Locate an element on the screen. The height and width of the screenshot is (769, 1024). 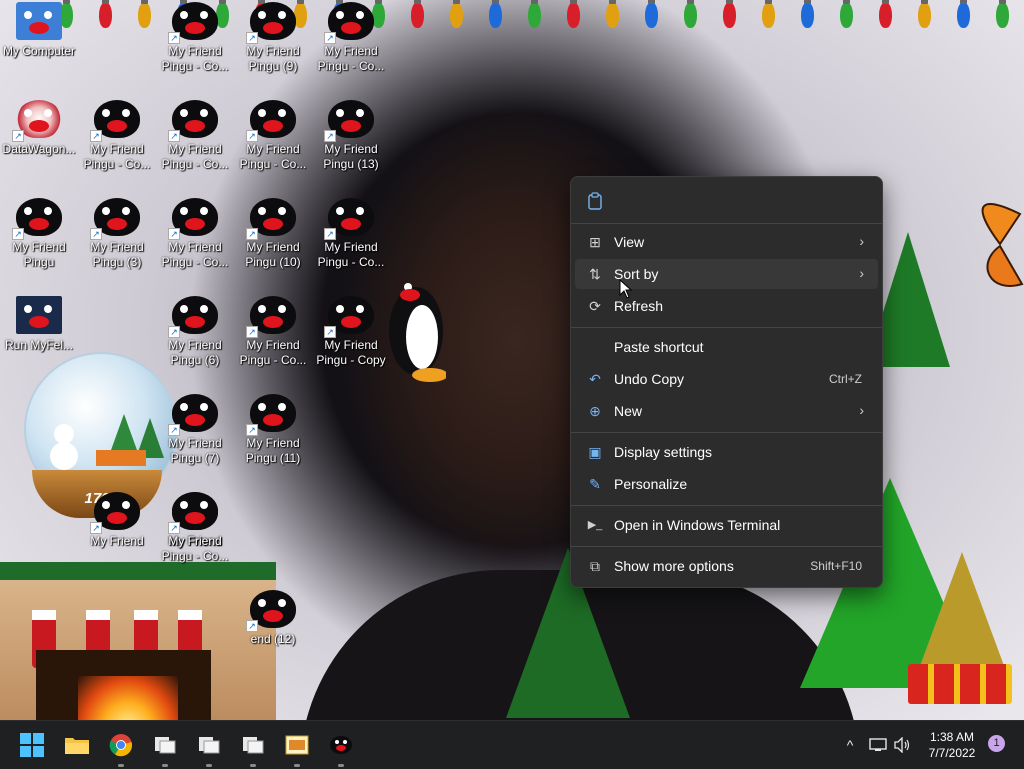
tray-overflow-button: ^ is located at coordinates (850, 745).